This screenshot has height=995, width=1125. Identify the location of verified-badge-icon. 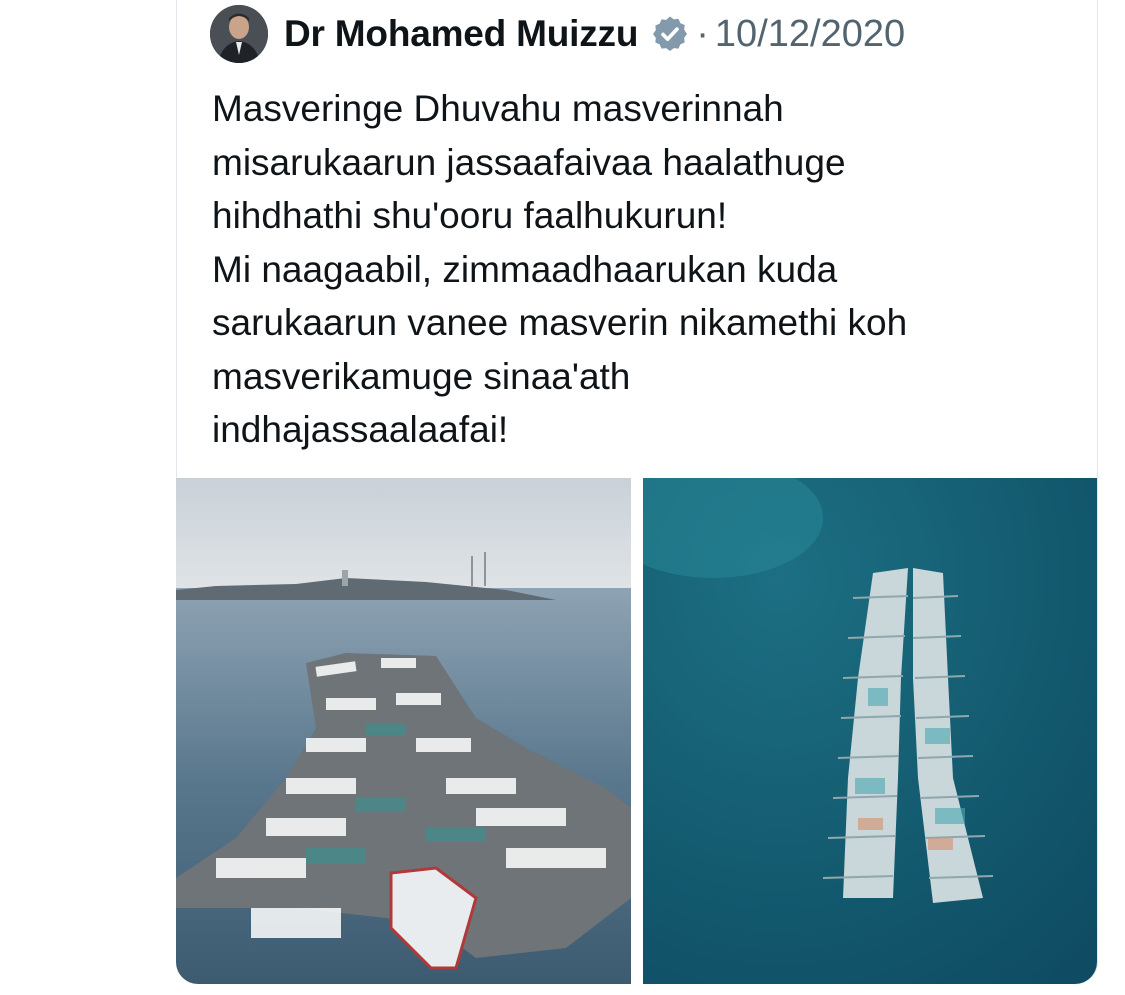
(670, 33).